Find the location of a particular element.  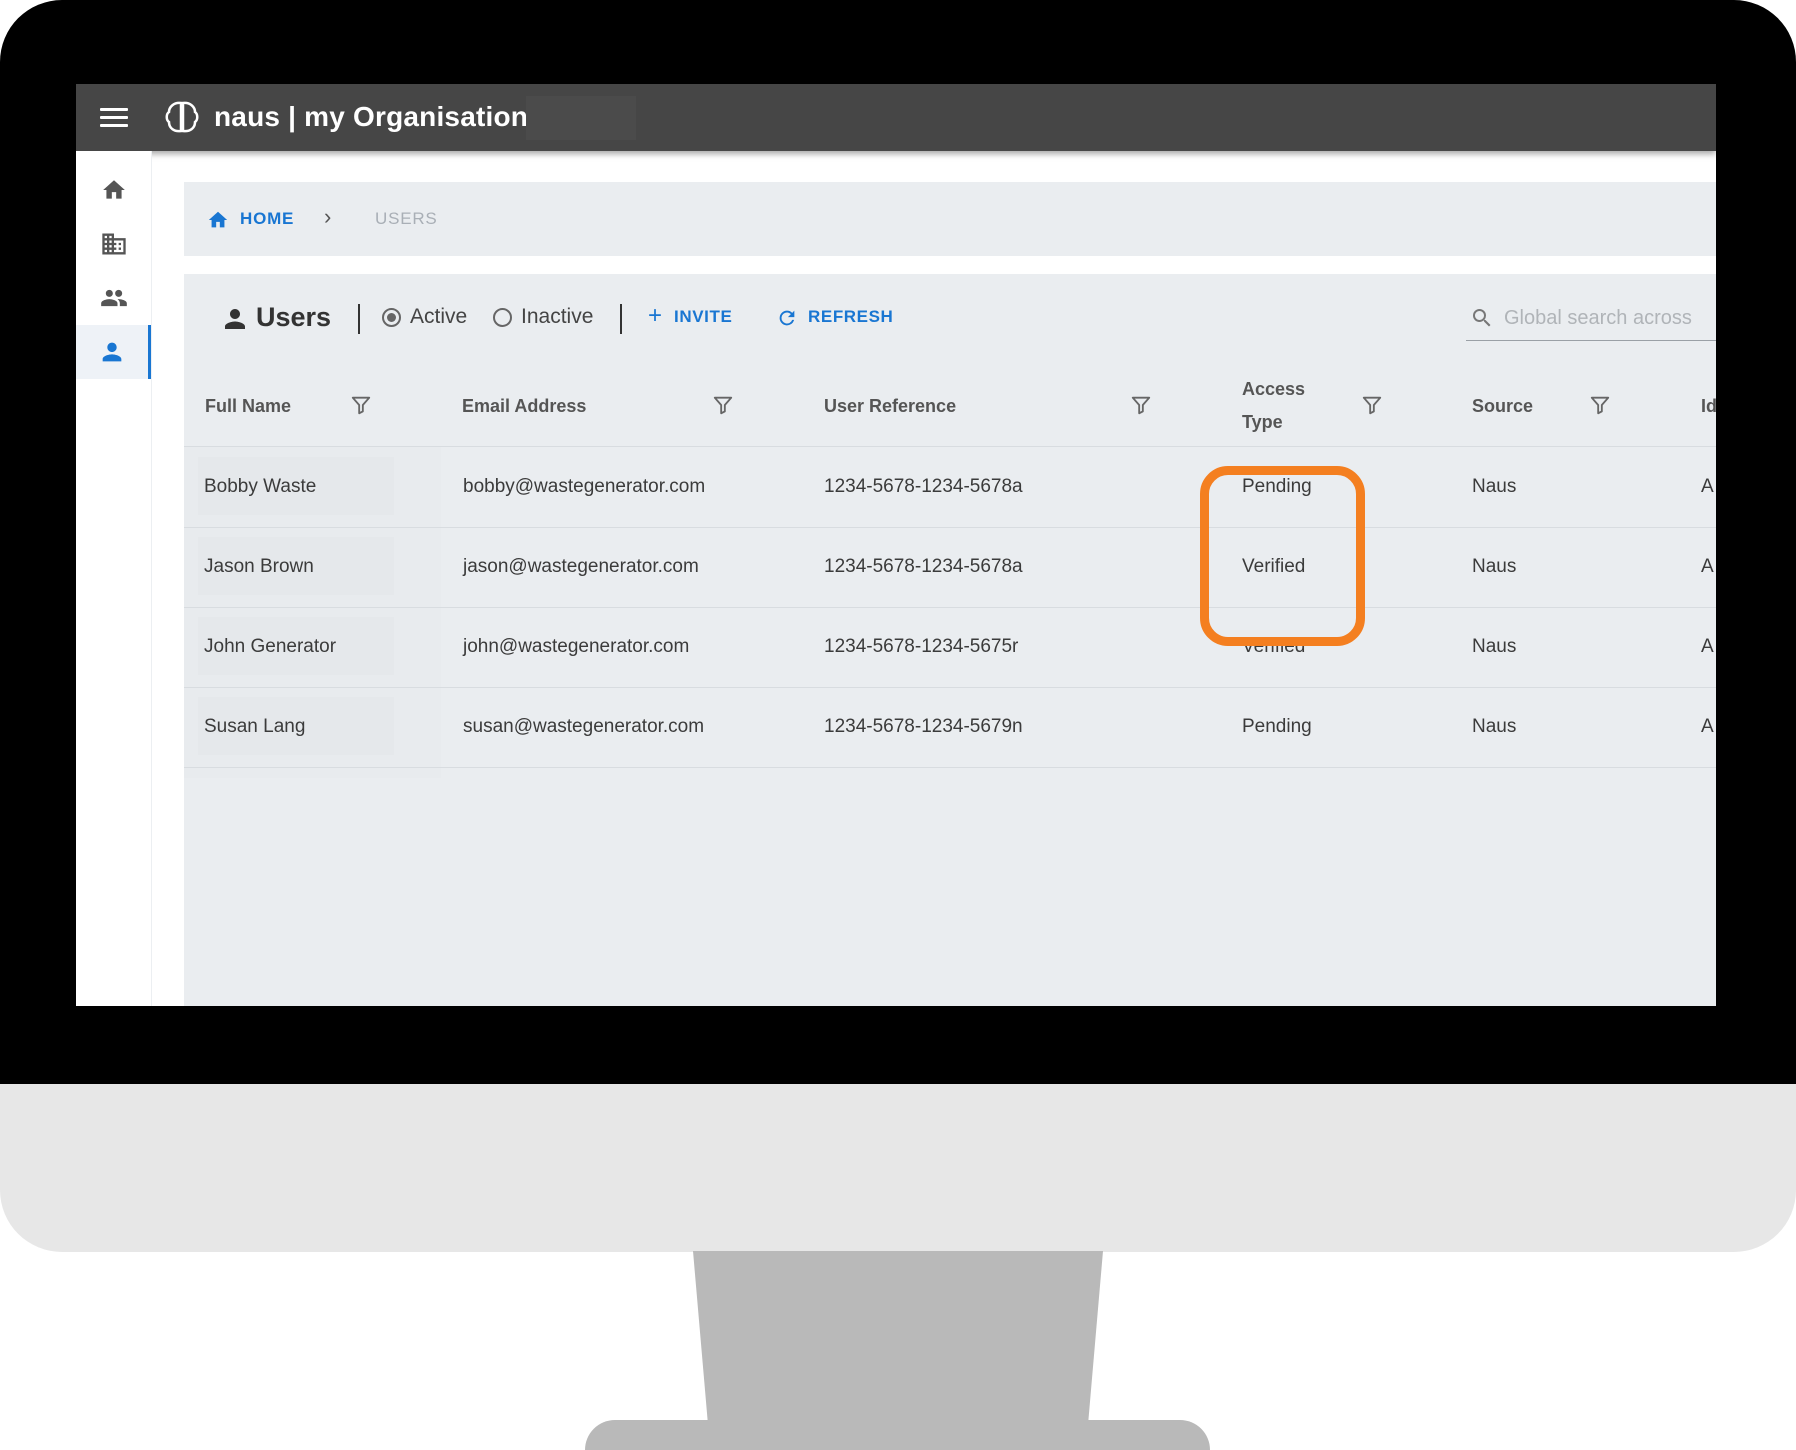

cell-user-reference: 1234-5678-1234-5675r is located at coordinates (921, 646).